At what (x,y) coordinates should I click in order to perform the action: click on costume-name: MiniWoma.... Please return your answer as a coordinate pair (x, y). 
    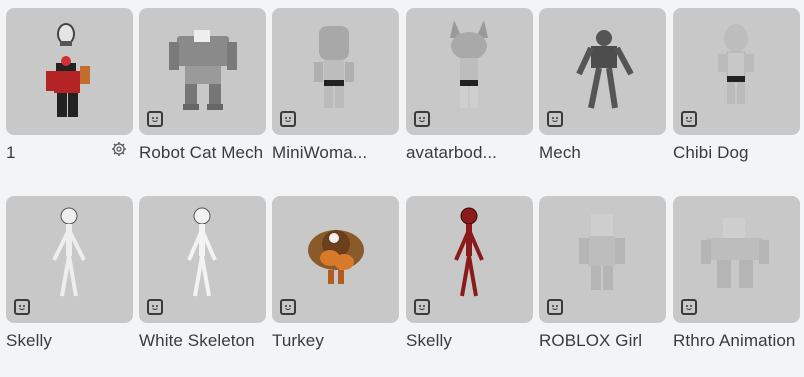
    Looking at the image, I should click on (320, 152).